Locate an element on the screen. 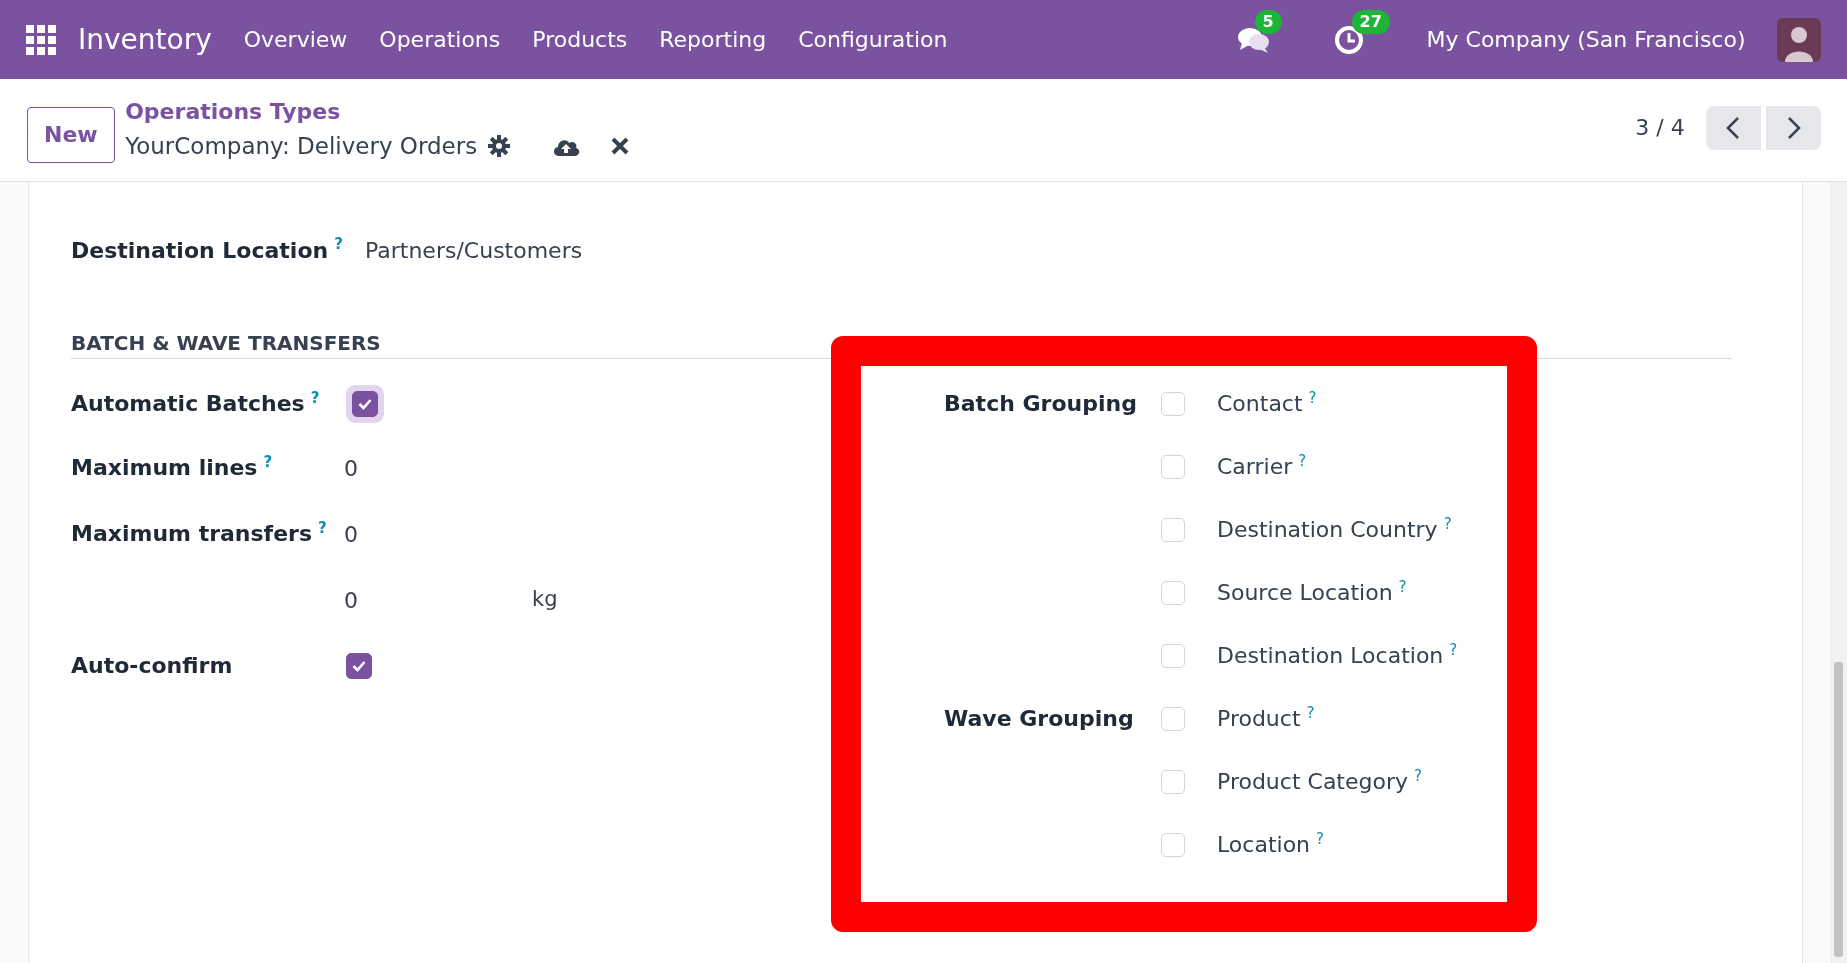 The width and height of the screenshot is (1847, 963). close-icon is located at coordinates (620, 145).